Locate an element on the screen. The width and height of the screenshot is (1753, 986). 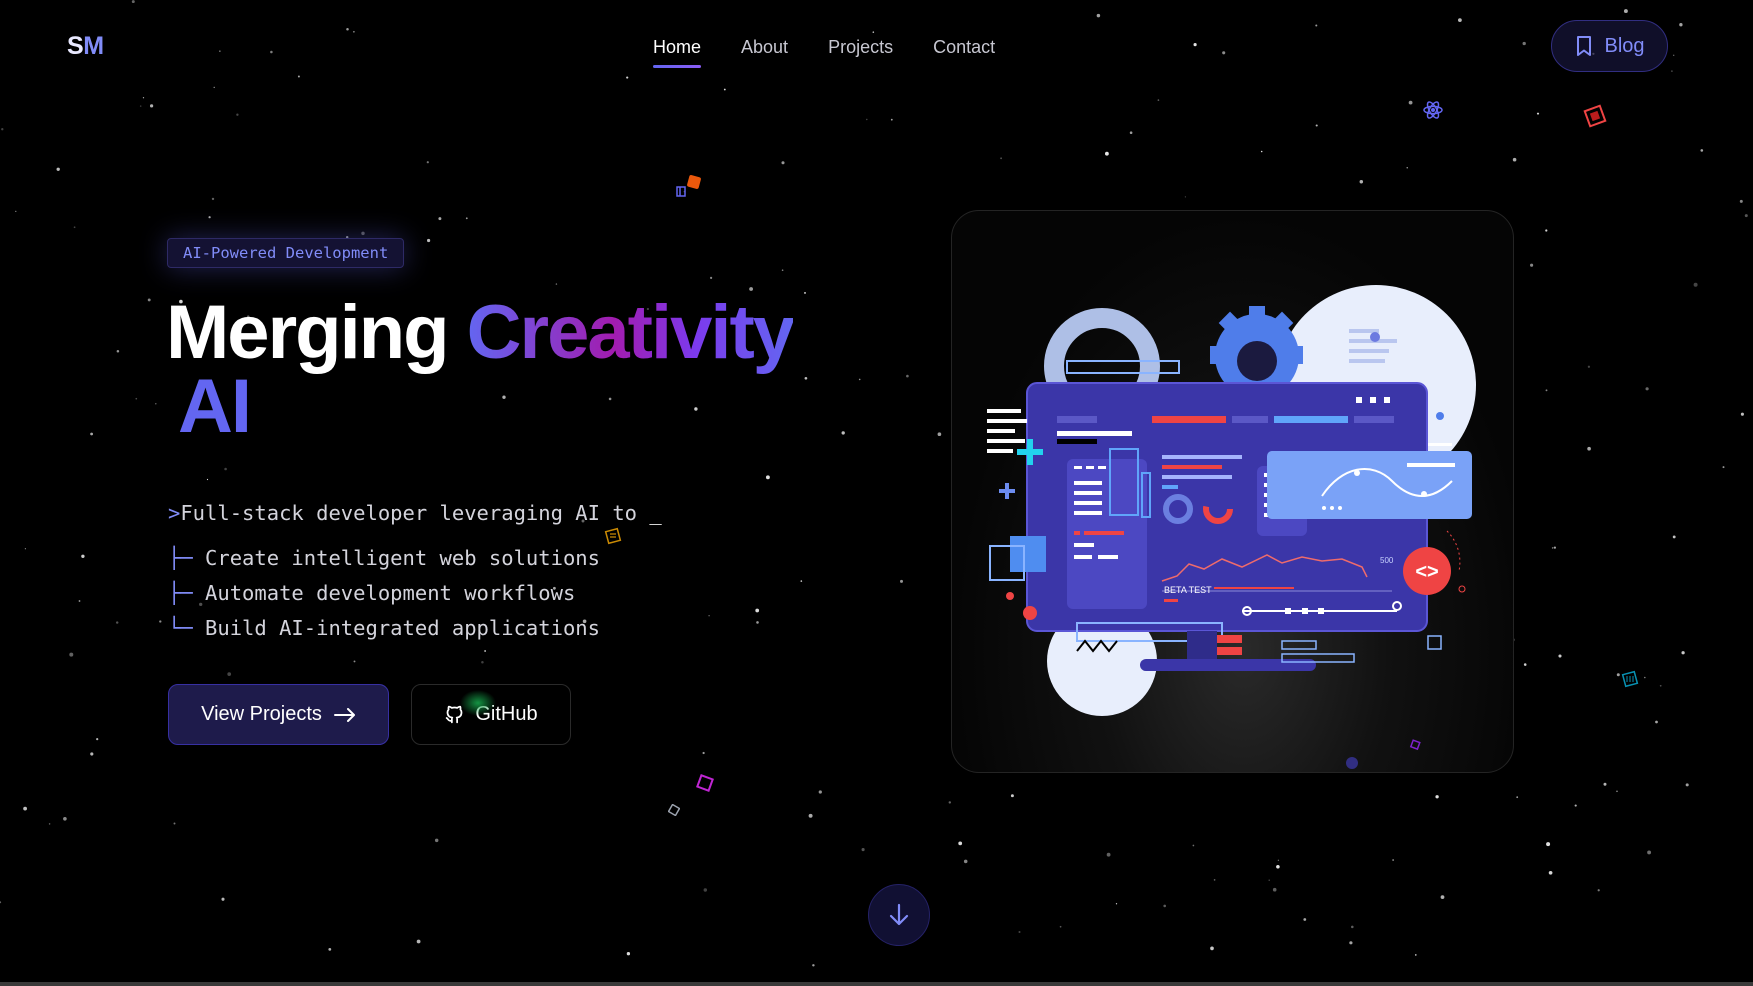
blog-button: Blog is located at coordinates (1609, 46).